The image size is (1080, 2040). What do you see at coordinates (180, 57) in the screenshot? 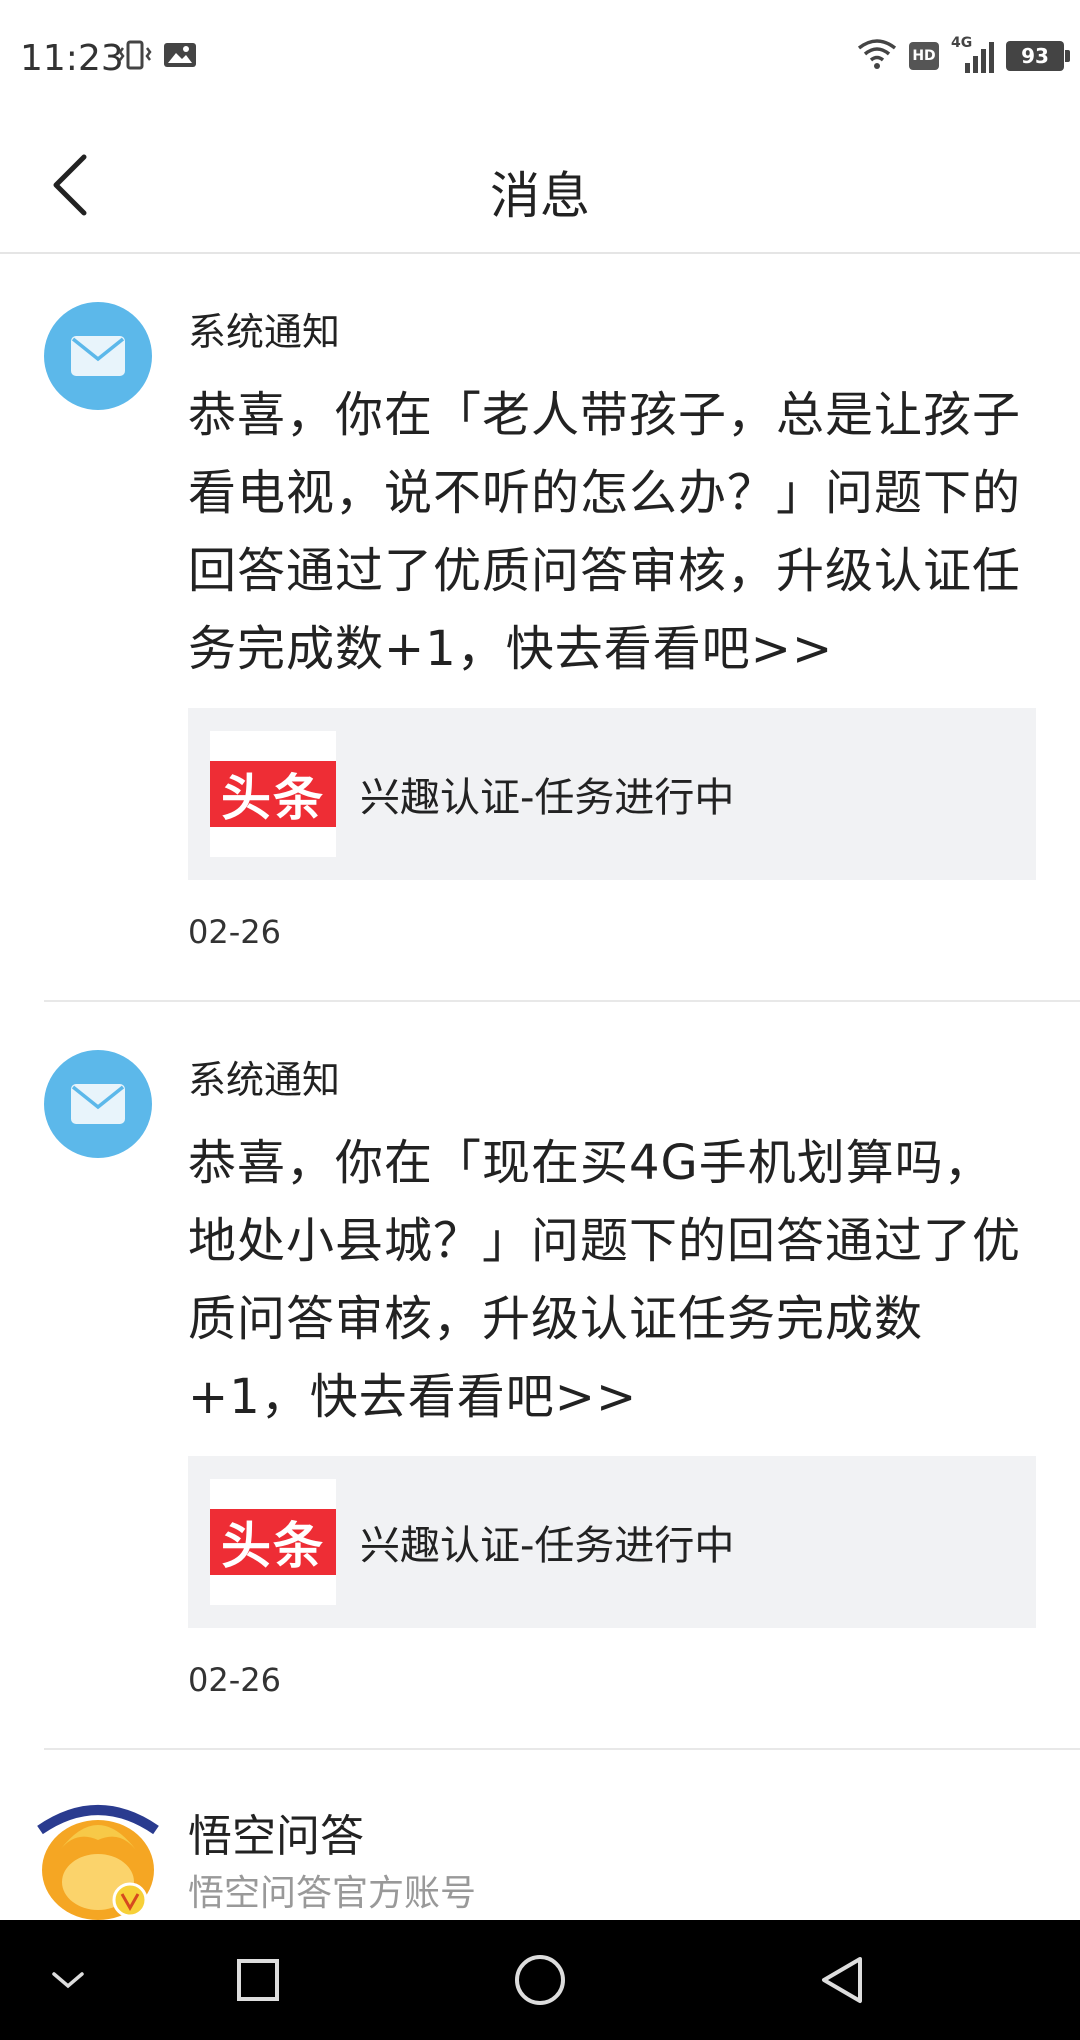
I see `image-icon` at bounding box center [180, 57].